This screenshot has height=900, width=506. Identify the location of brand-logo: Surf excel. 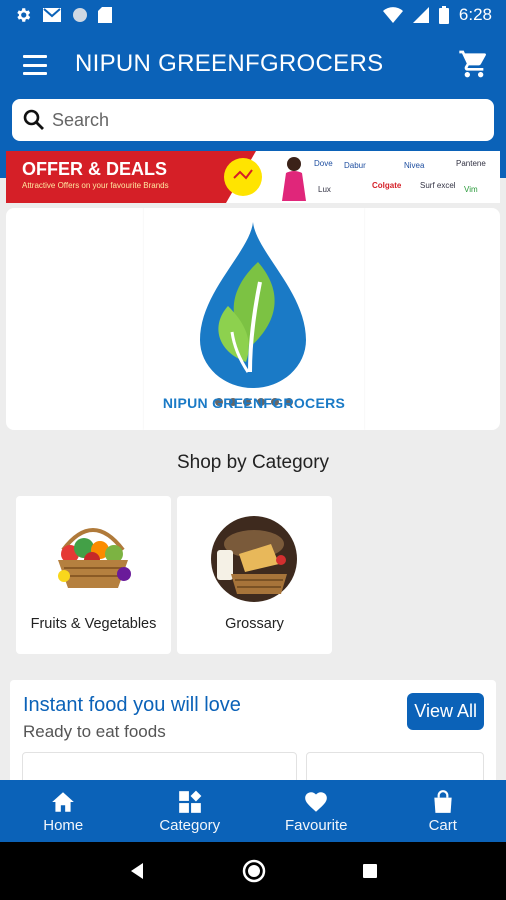
(438, 185).